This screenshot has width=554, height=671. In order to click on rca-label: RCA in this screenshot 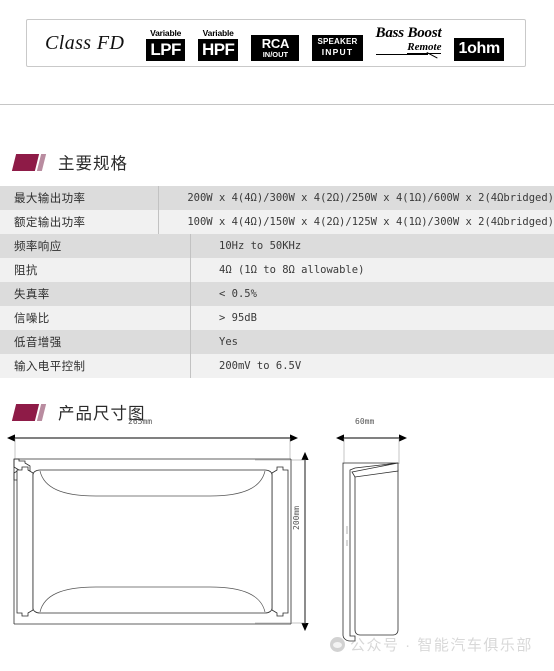, I will do `click(275, 43)`.